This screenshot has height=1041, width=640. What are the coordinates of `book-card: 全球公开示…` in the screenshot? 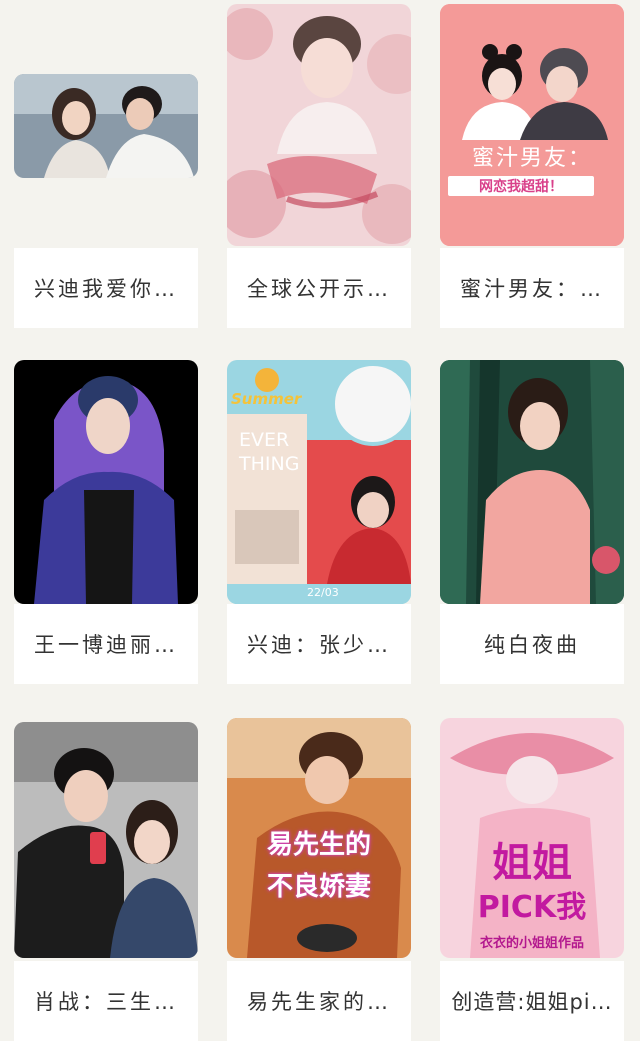 It's located at (319, 164).